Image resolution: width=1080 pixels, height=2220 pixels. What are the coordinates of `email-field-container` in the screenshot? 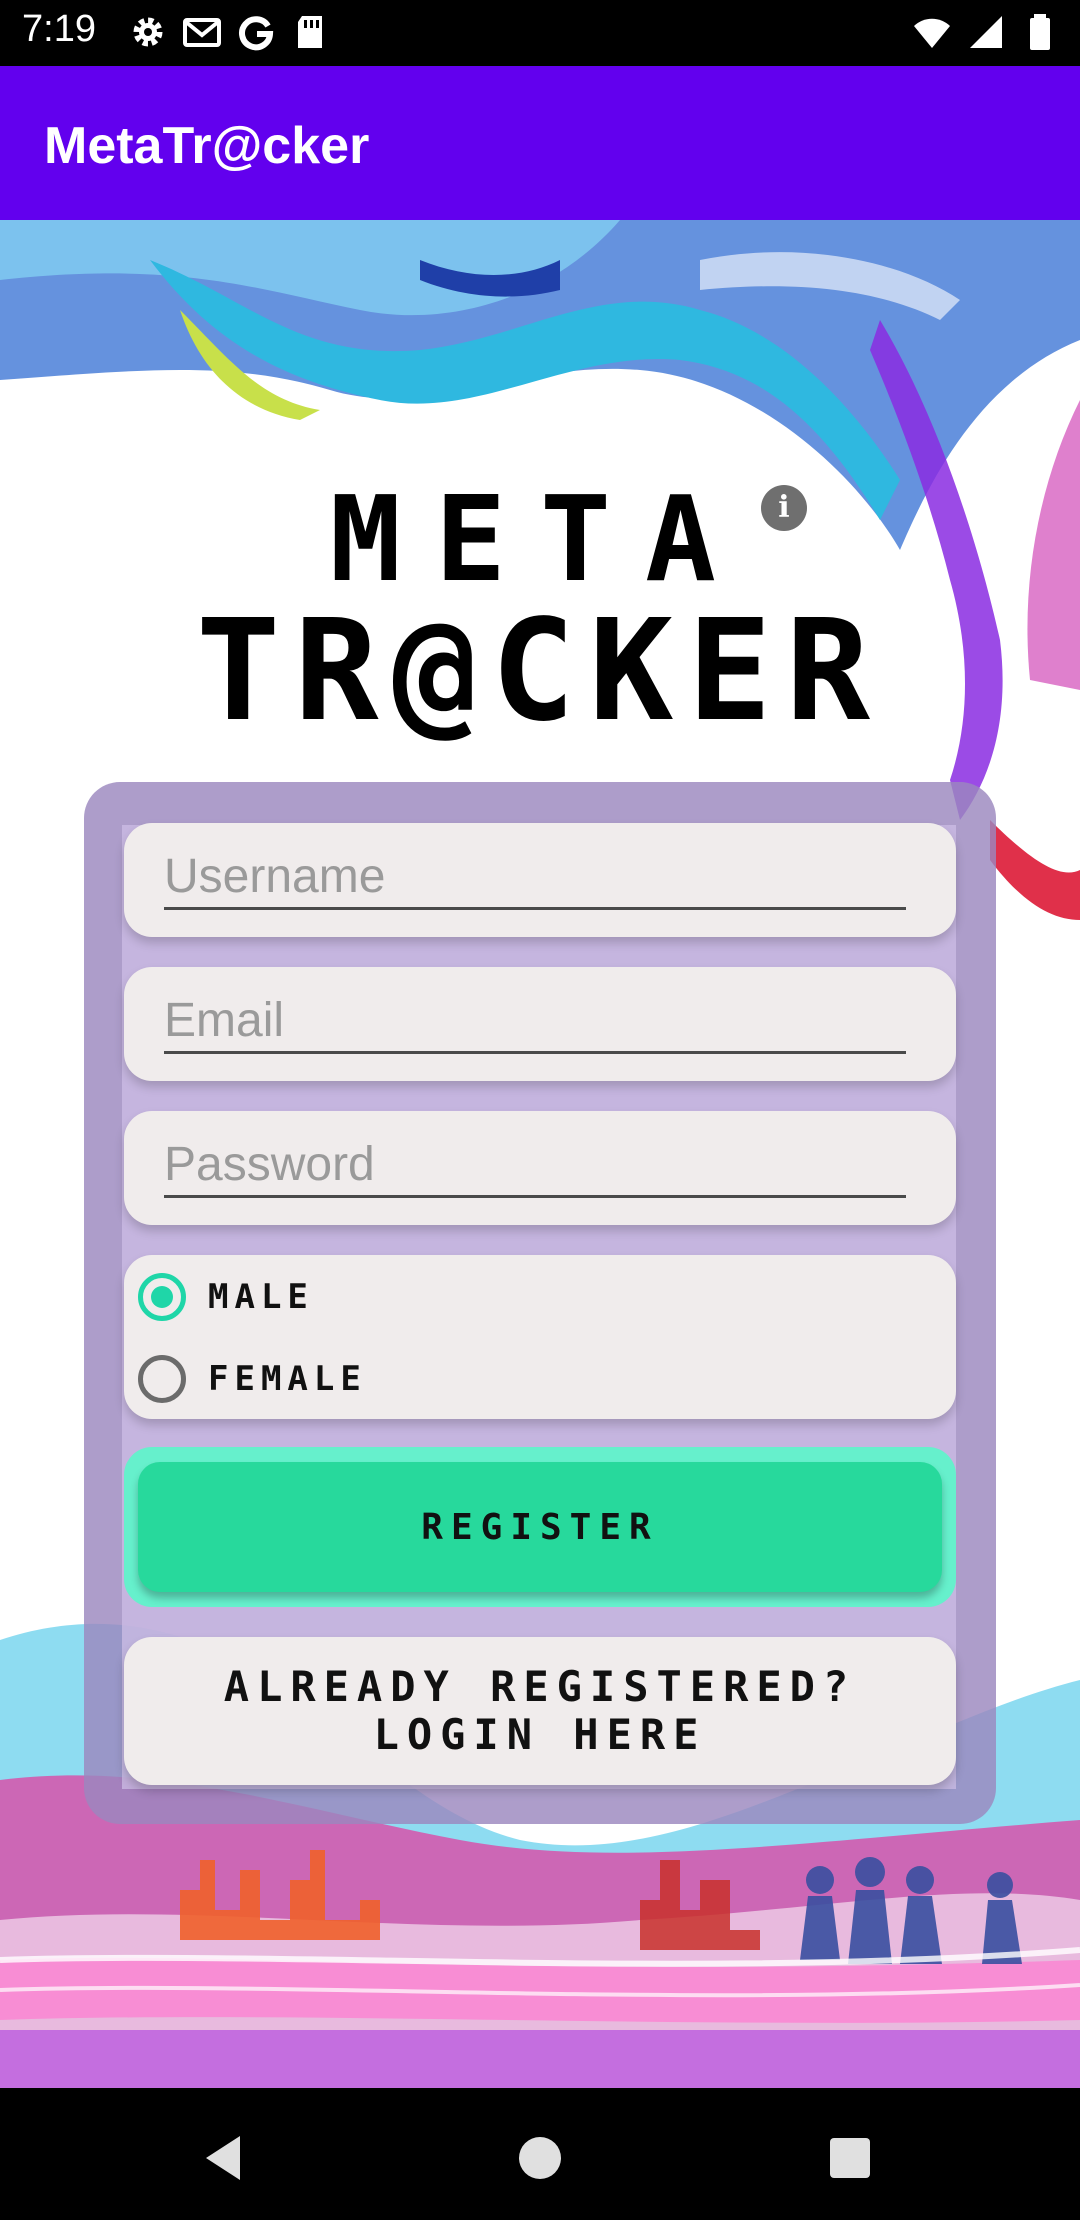 It's located at (540, 1024).